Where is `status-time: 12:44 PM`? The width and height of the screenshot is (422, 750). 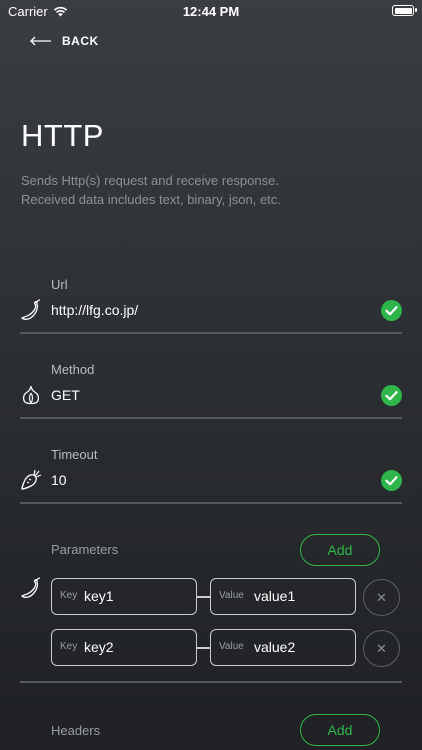
status-time: 12:44 PM is located at coordinates (211, 11).